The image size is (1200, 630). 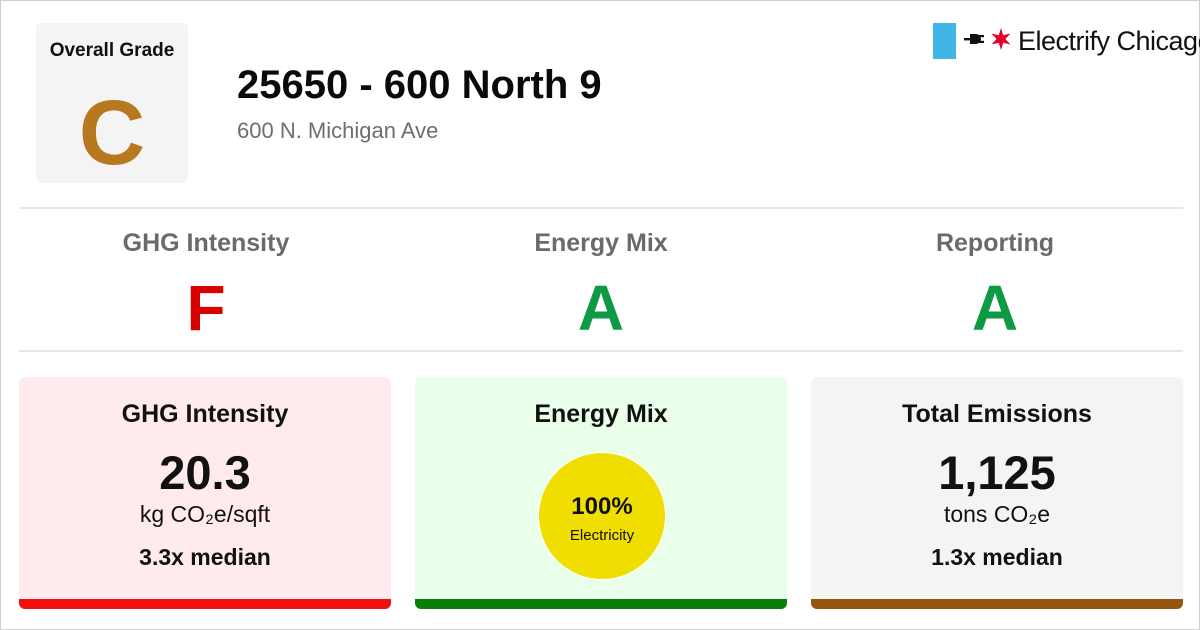 What do you see at coordinates (944, 41) in the screenshot?
I see `flag-stripe-icon` at bounding box center [944, 41].